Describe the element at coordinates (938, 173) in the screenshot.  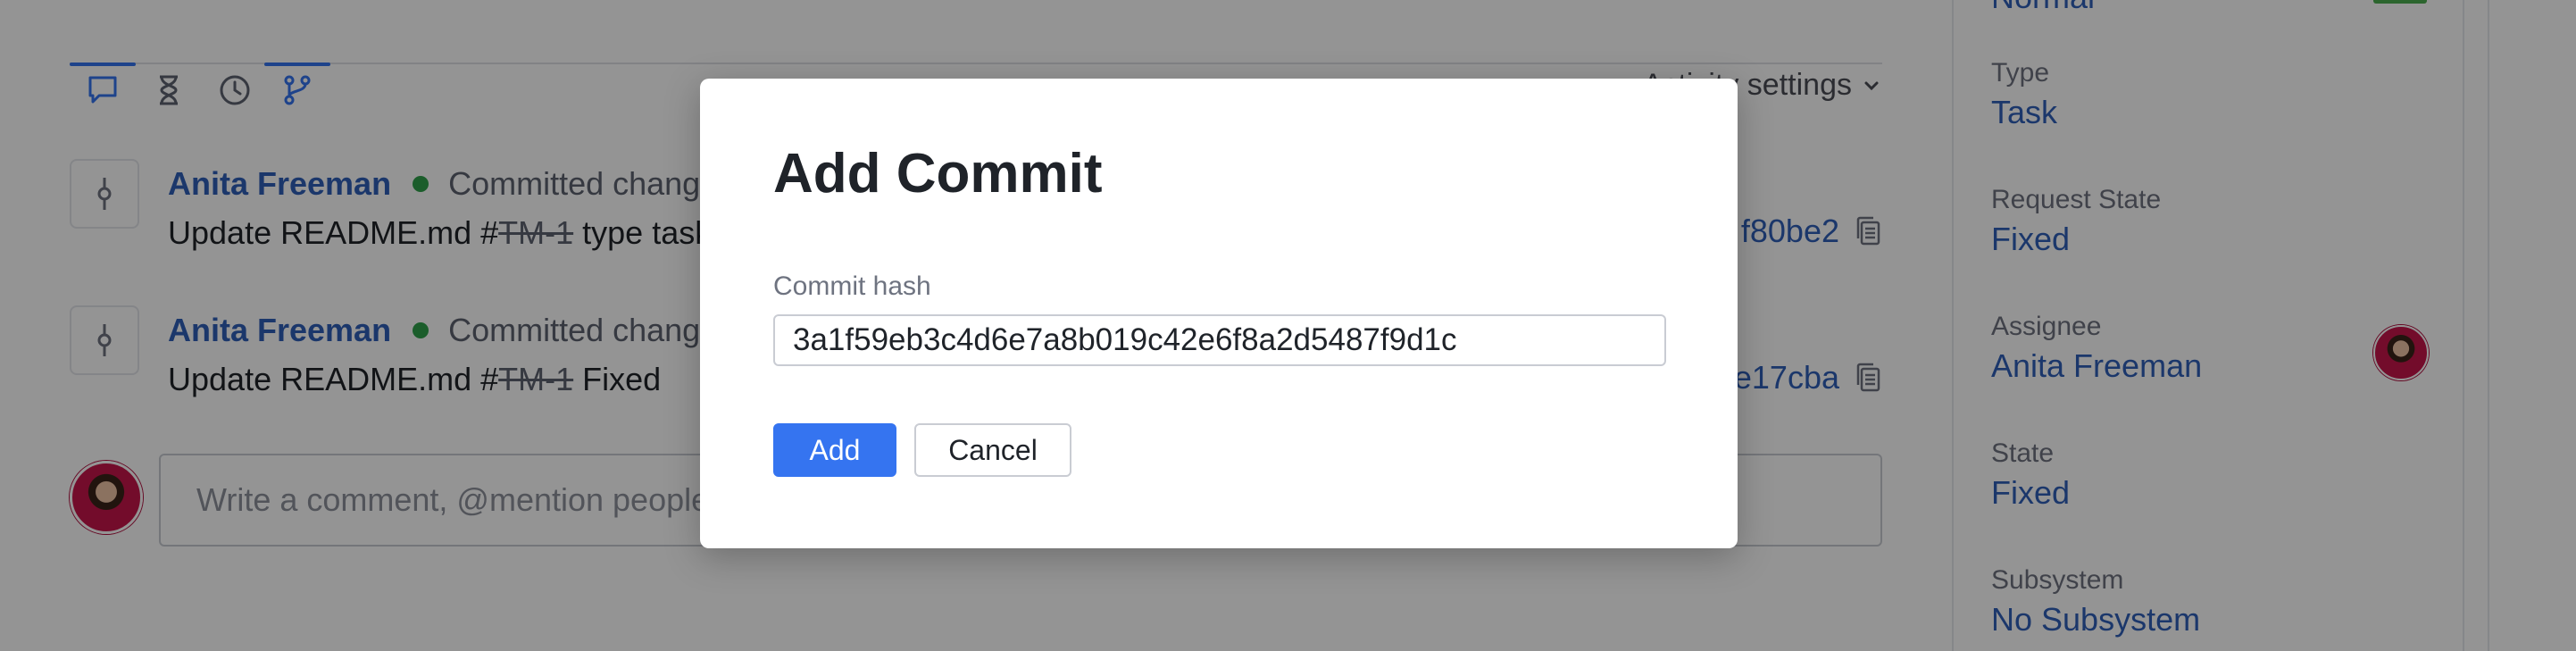
I see `dialog-title: Add Commit` at that location.